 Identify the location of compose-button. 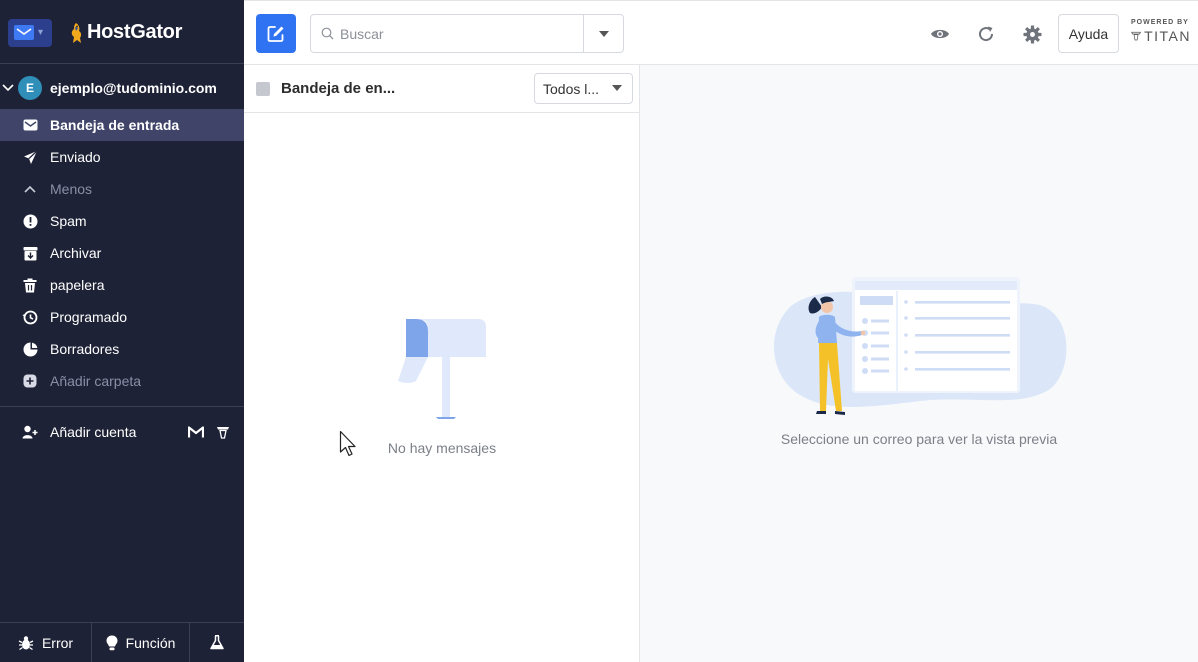
(276, 33).